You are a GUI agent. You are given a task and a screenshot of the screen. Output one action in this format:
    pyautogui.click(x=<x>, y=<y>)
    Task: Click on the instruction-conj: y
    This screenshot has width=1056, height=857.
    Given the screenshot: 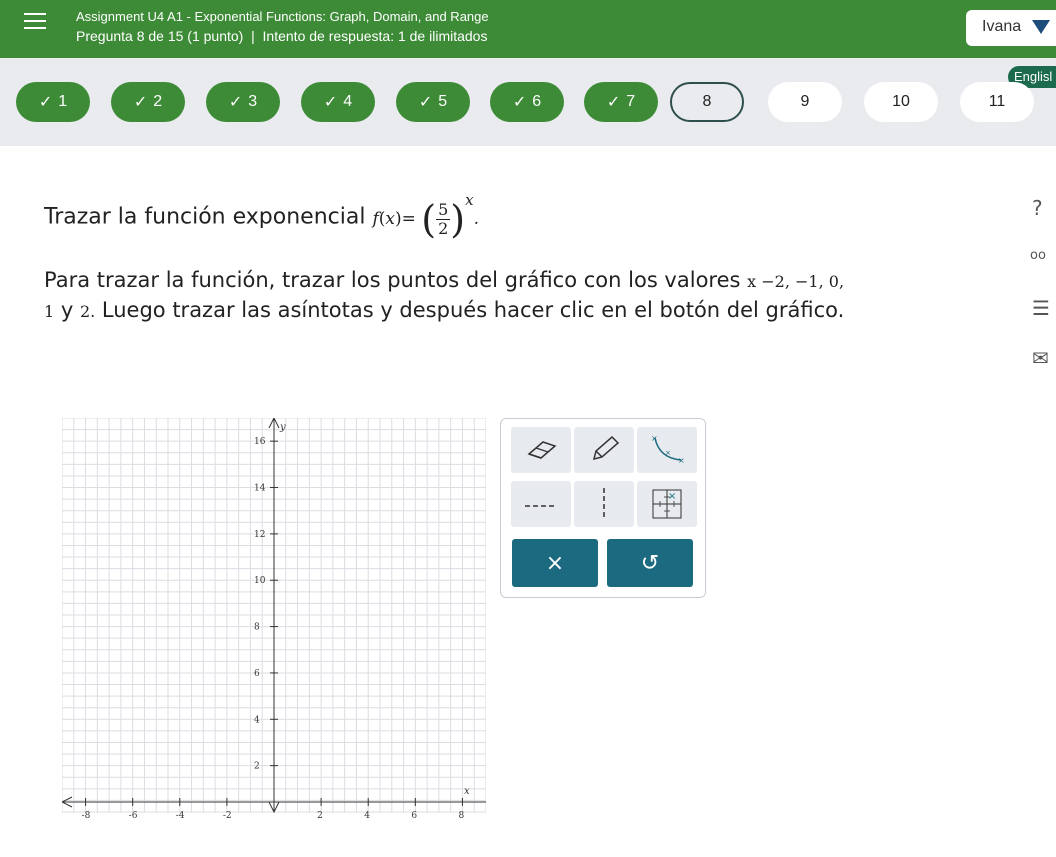 What is the action you would take?
    pyautogui.click(x=67, y=310)
    